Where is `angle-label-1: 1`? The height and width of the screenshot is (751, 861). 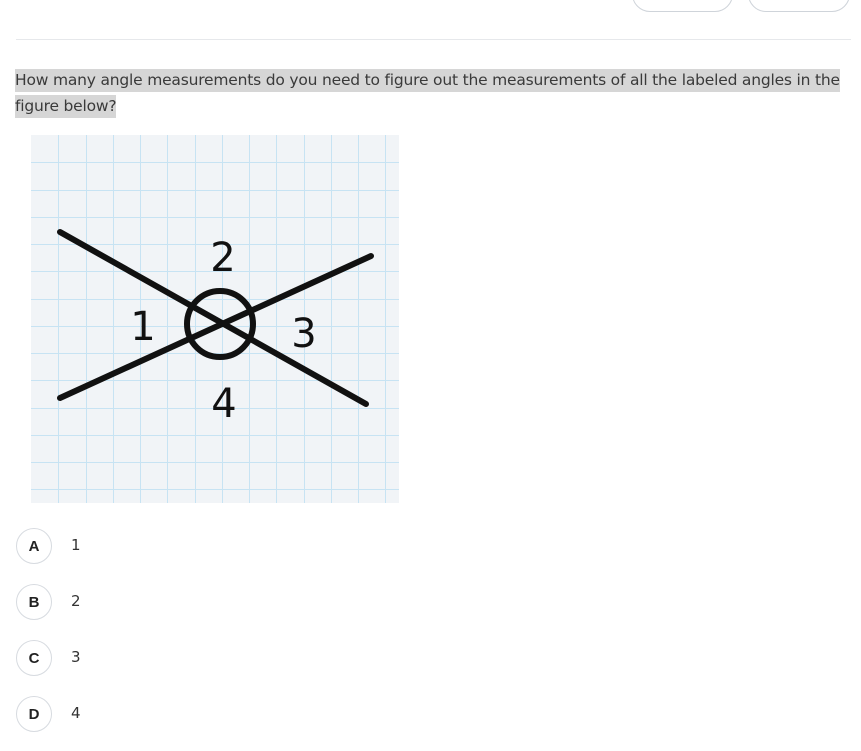
angle-label-1: 1 is located at coordinates (142, 327).